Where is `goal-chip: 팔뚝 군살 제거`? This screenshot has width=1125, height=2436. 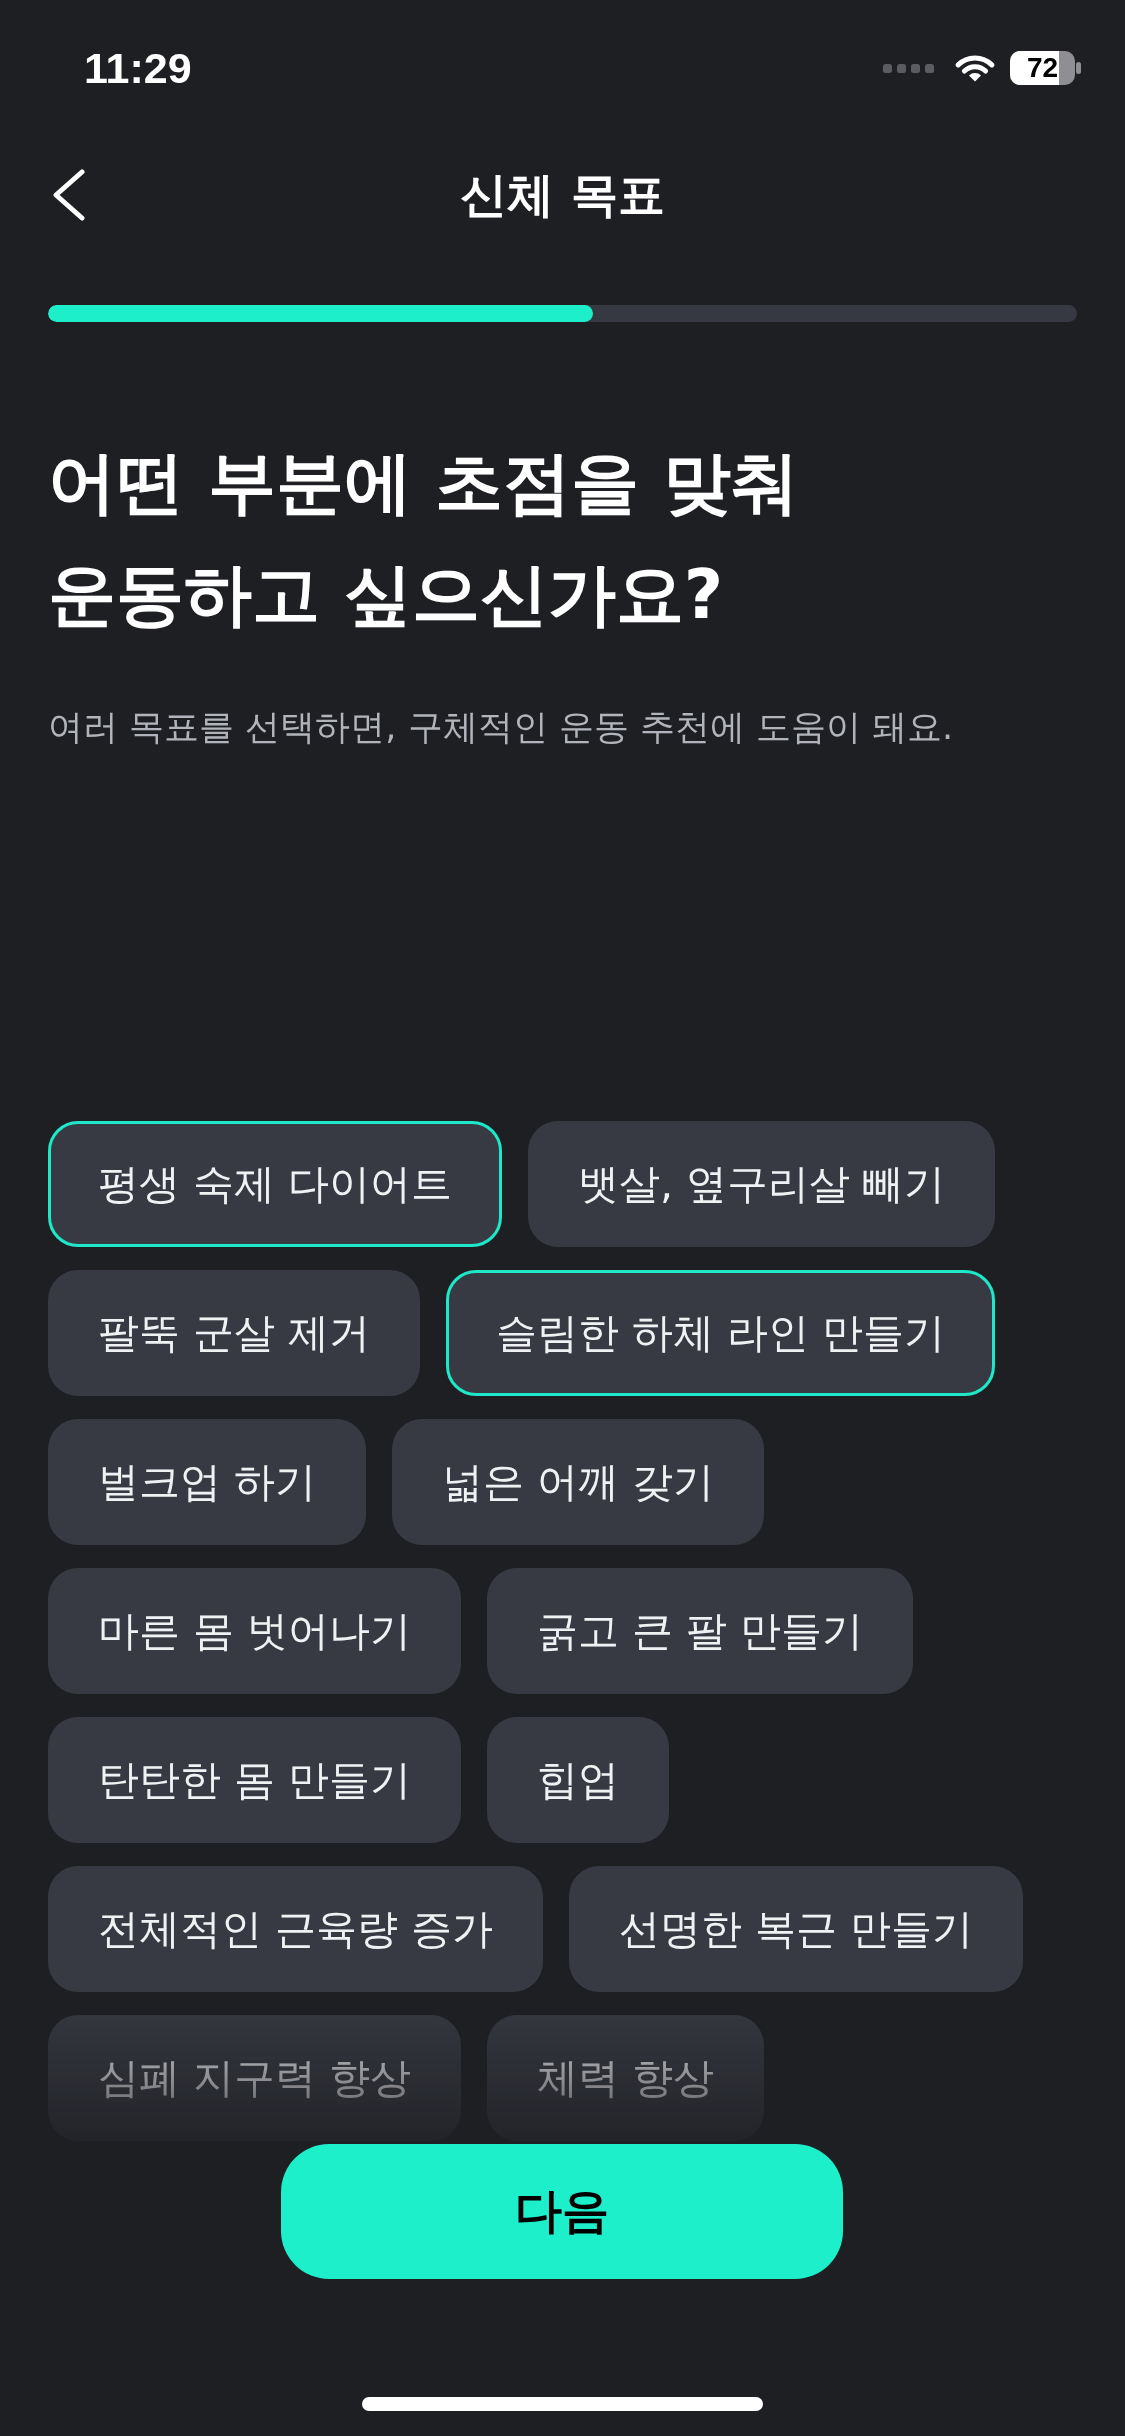
goal-chip: 팔뚝 군살 제거 is located at coordinates (234, 1333).